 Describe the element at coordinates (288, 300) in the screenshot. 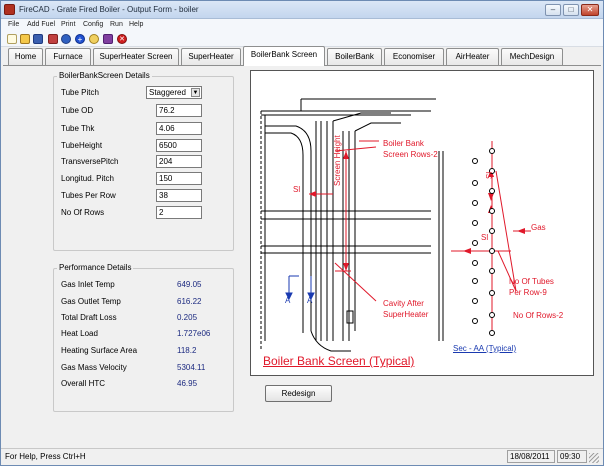

I see `section-a-label-left: A` at that location.